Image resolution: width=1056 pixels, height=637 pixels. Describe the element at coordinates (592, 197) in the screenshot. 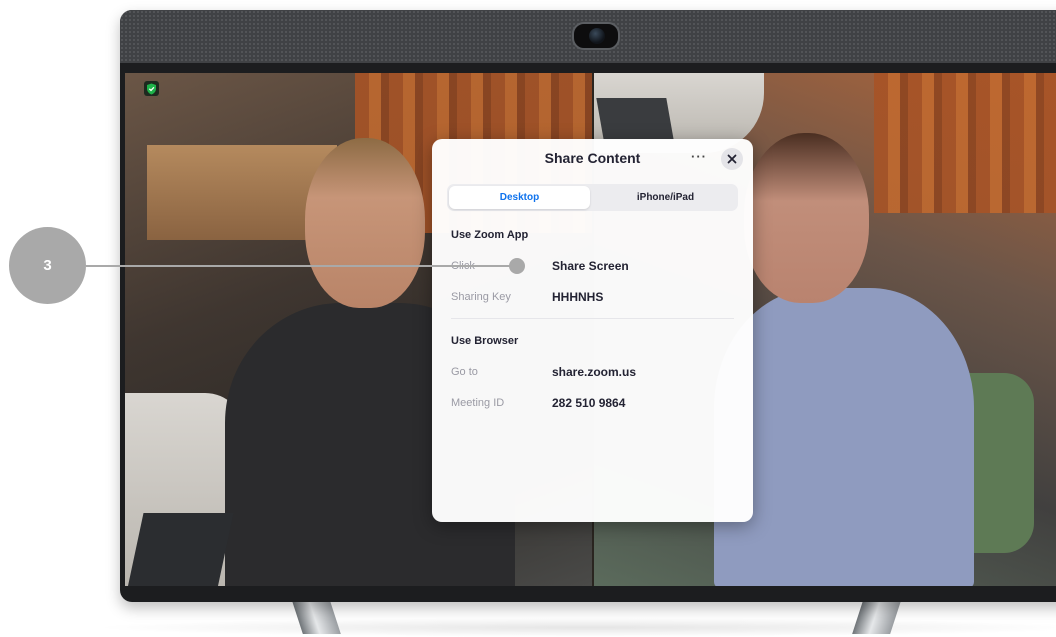

I see `share-tabs: Desktop iPhone/iPad` at that location.